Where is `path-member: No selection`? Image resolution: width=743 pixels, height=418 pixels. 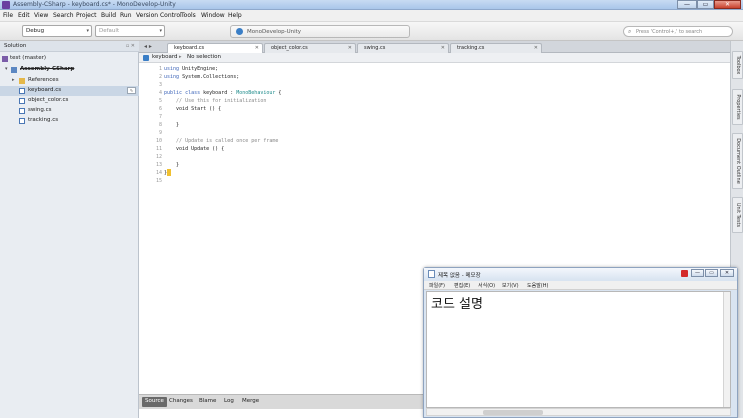 path-member: No selection is located at coordinates (204, 57).